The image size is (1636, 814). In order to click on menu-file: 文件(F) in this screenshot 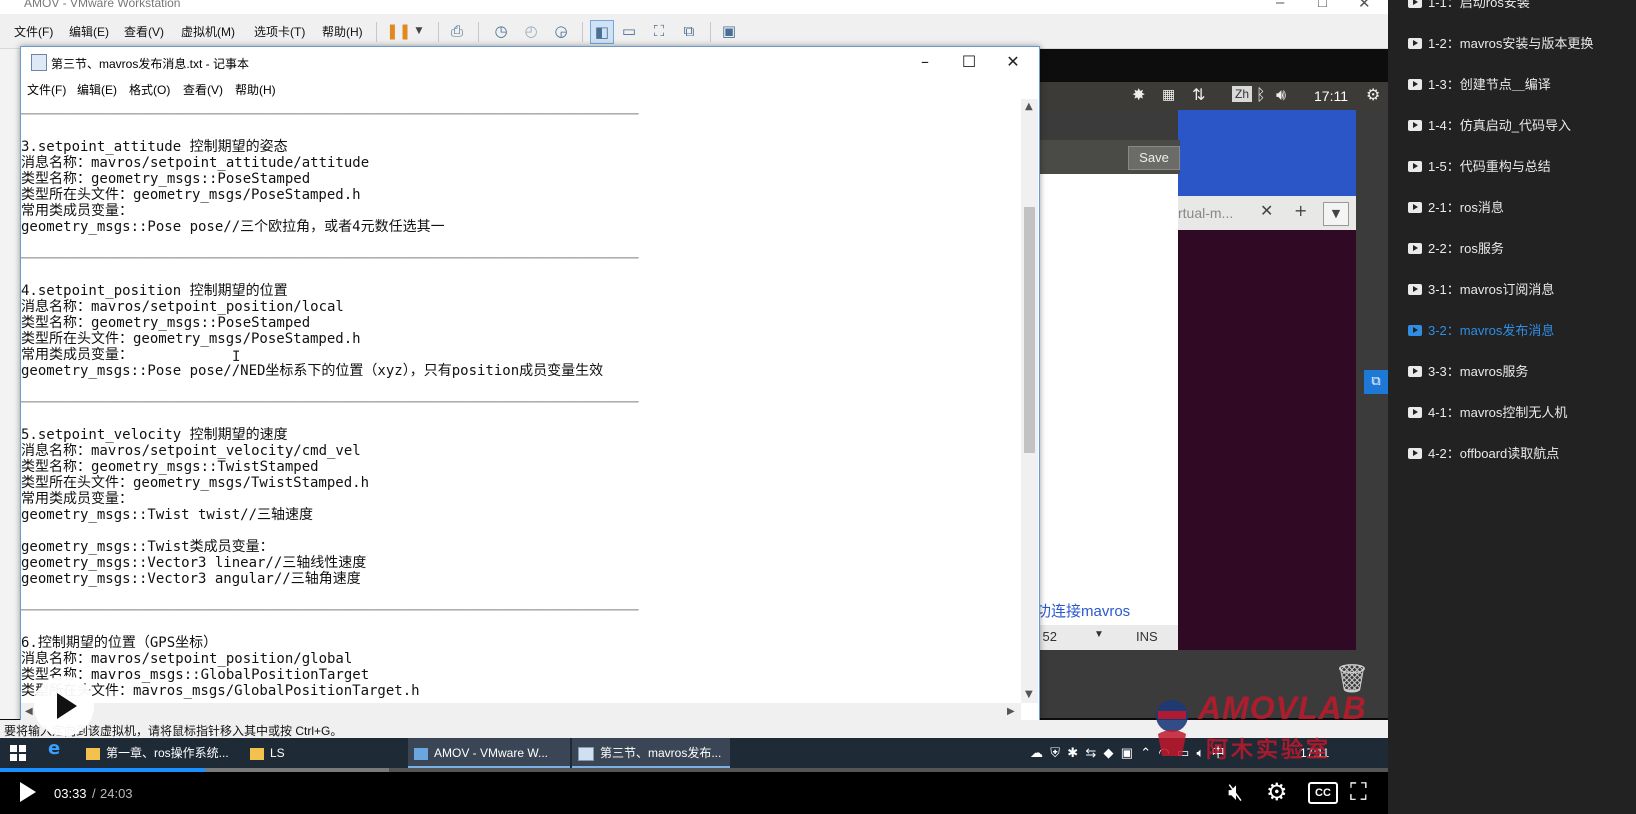, I will do `click(46, 89)`.